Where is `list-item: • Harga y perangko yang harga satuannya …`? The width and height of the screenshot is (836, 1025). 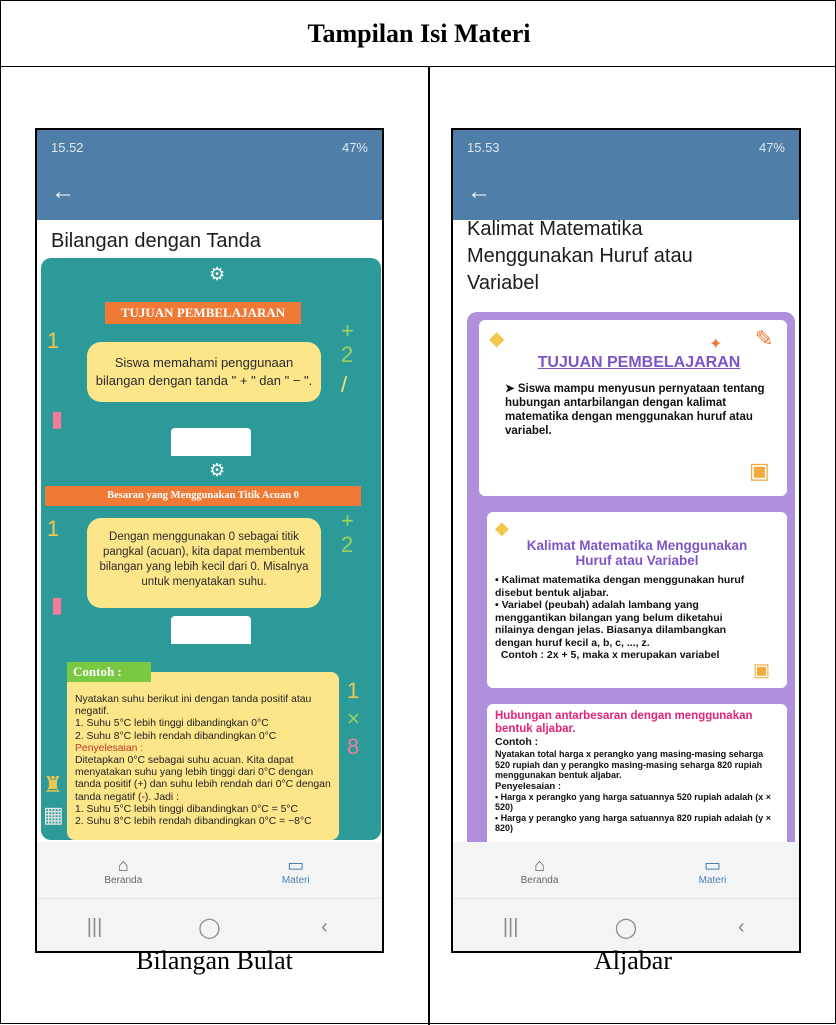 list-item: • Harga y perangko yang harga satuannya … is located at coordinates (633, 823).